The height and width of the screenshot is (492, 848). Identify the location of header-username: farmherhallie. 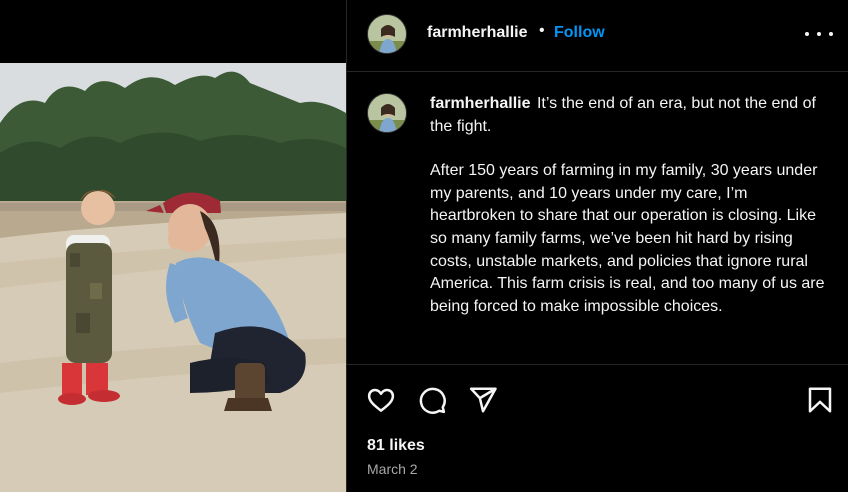
(477, 33).